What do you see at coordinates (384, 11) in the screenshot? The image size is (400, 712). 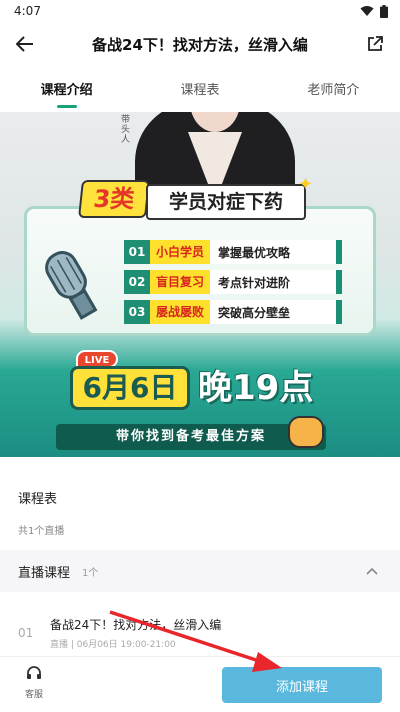 I see `battery-icon` at bounding box center [384, 11].